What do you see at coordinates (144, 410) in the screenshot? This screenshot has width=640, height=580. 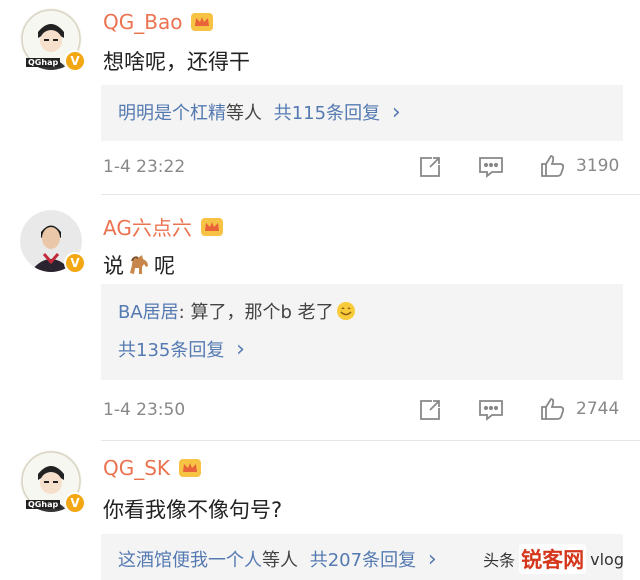 I see `comment-time: 1-4 23:50` at bounding box center [144, 410].